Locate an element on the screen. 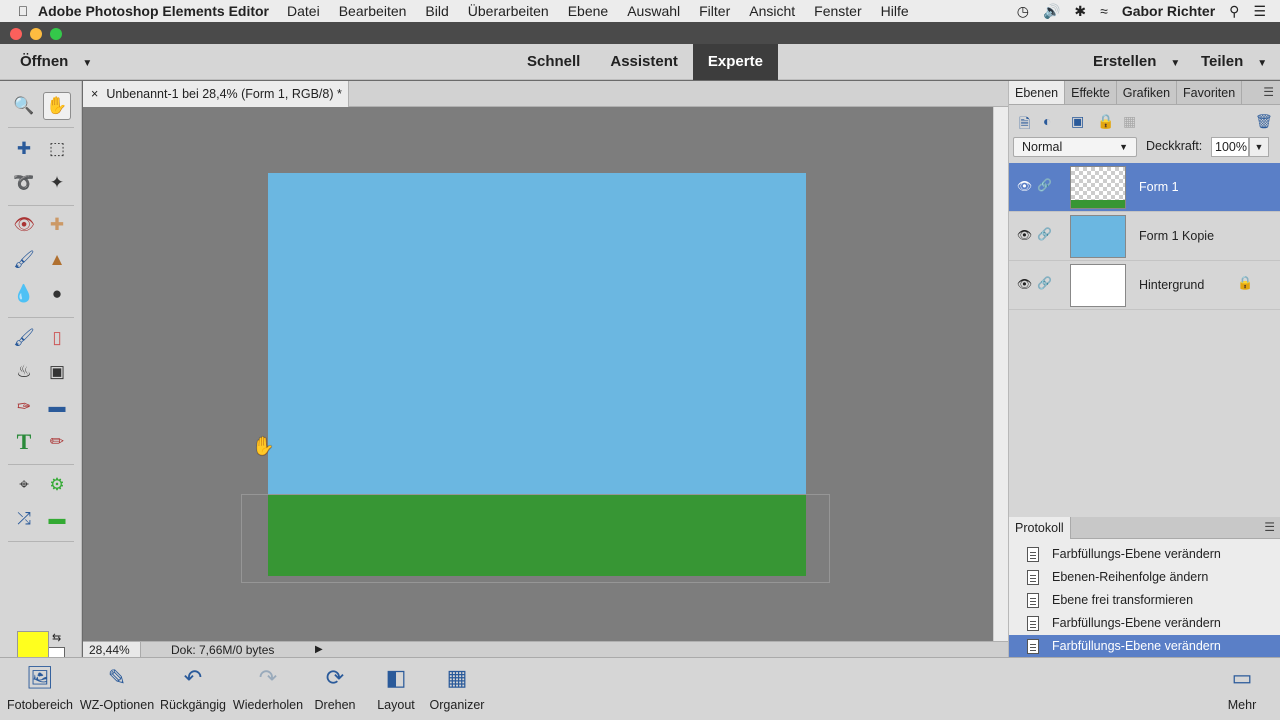 The height and width of the screenshot is (720, 1280). volume-icon: 🔊 is located at coordinates (1051, 11).